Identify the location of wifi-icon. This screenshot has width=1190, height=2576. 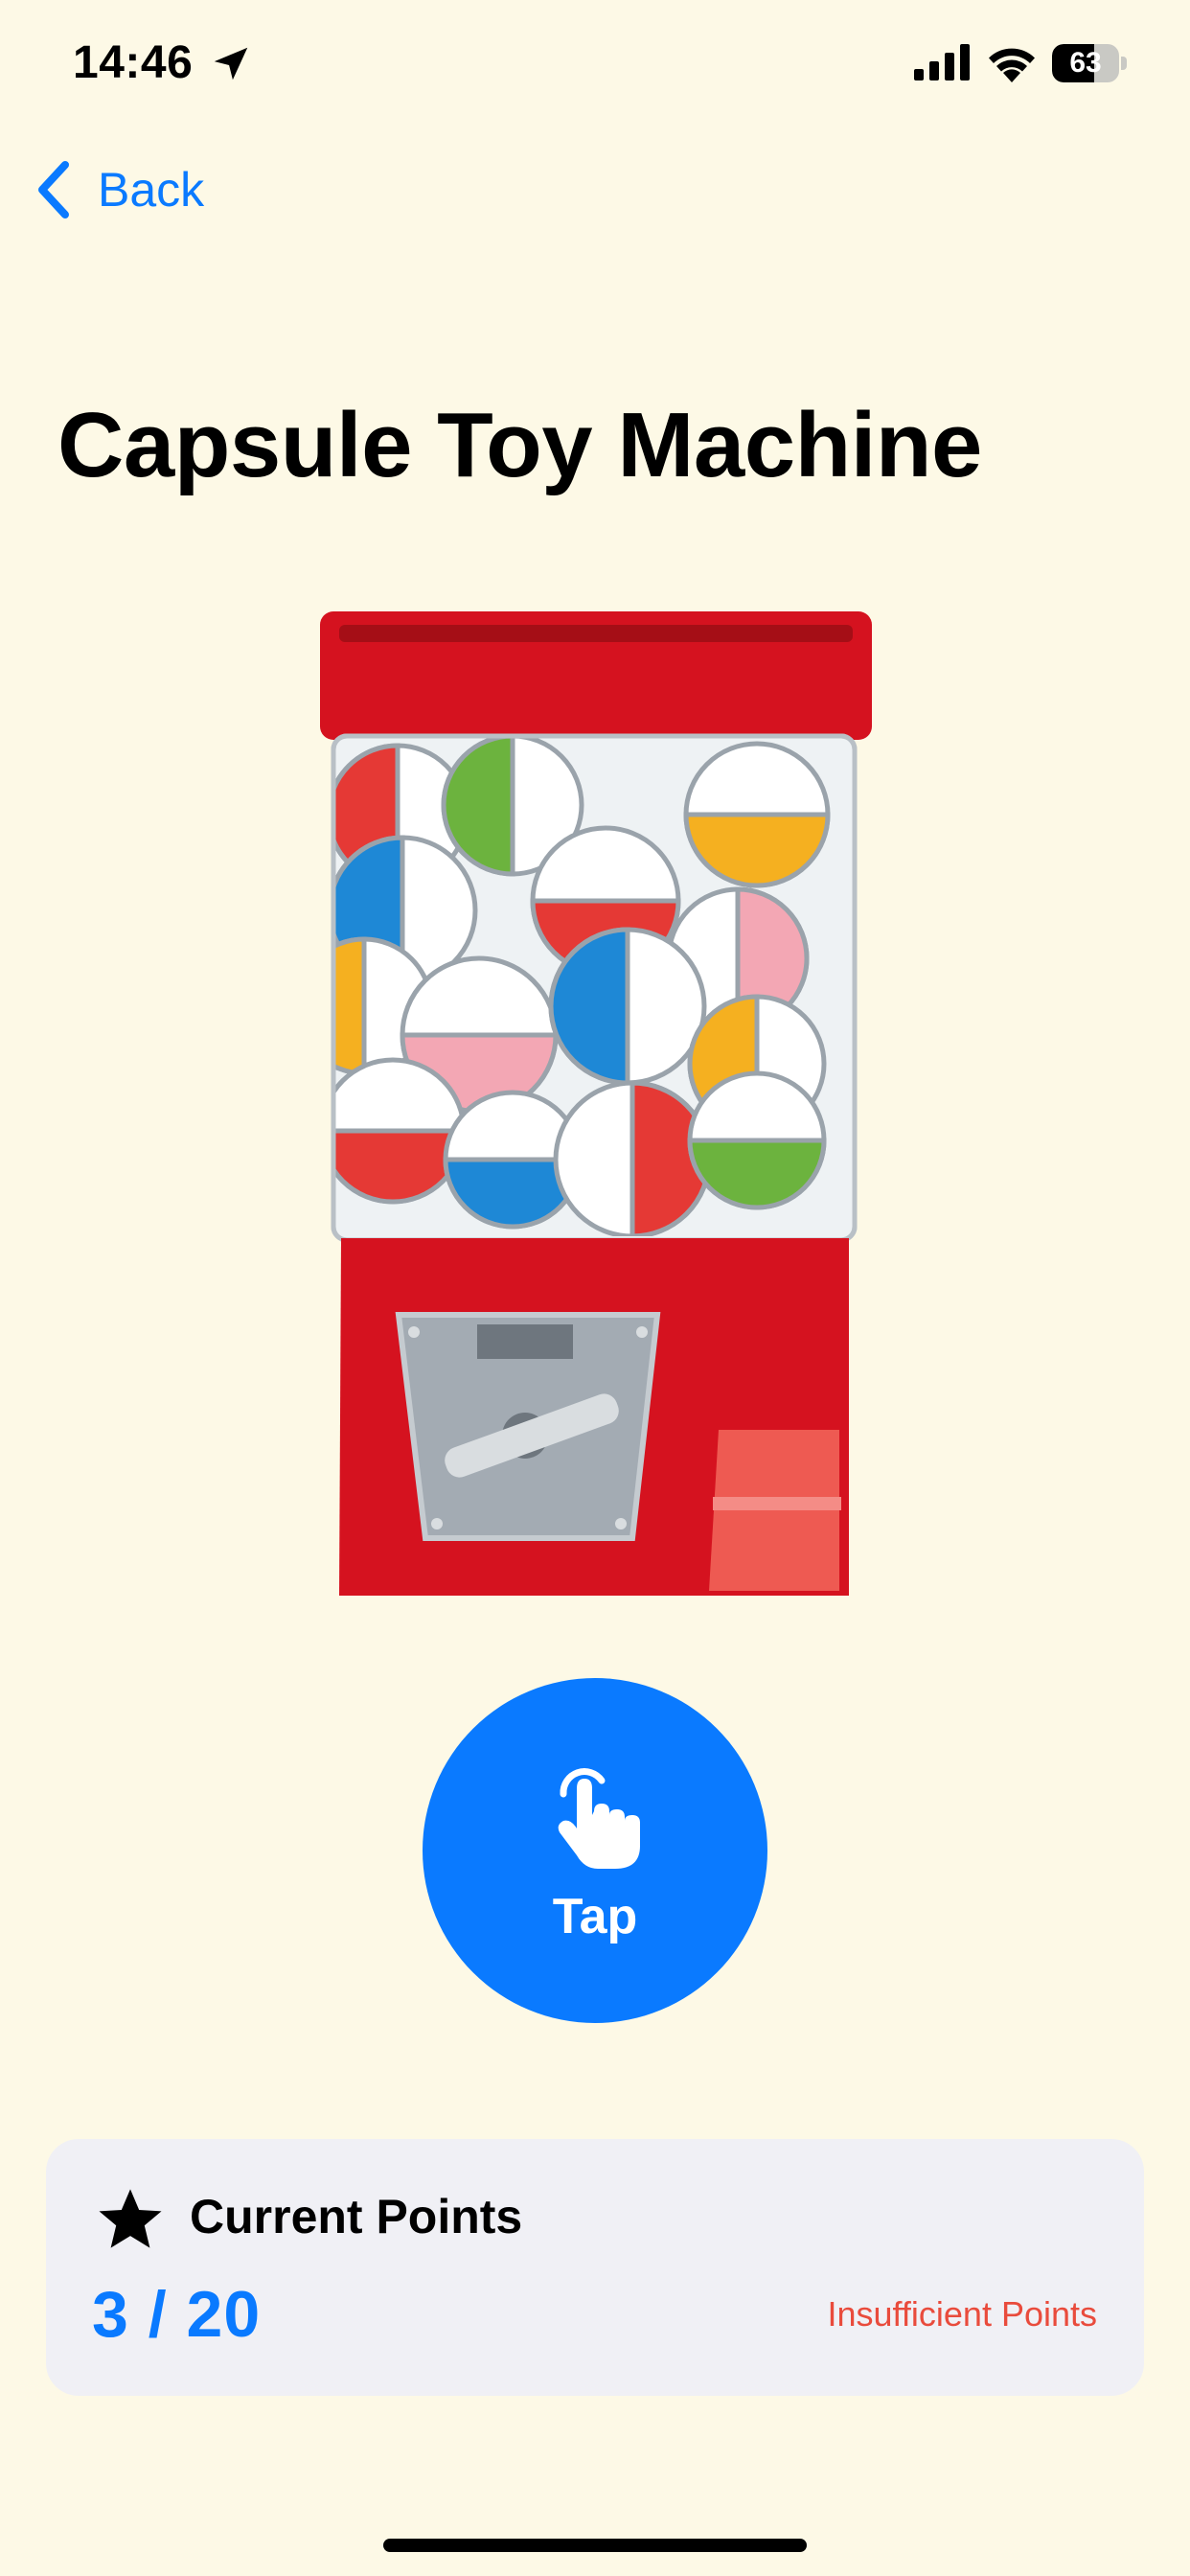
(1012, 65).